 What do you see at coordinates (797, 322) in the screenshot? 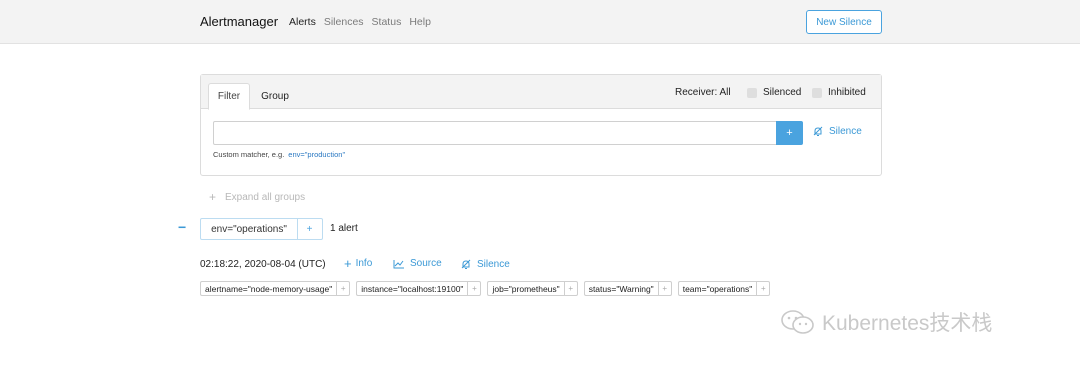
I see `wechat-icon` at bounding box center [797, 322].